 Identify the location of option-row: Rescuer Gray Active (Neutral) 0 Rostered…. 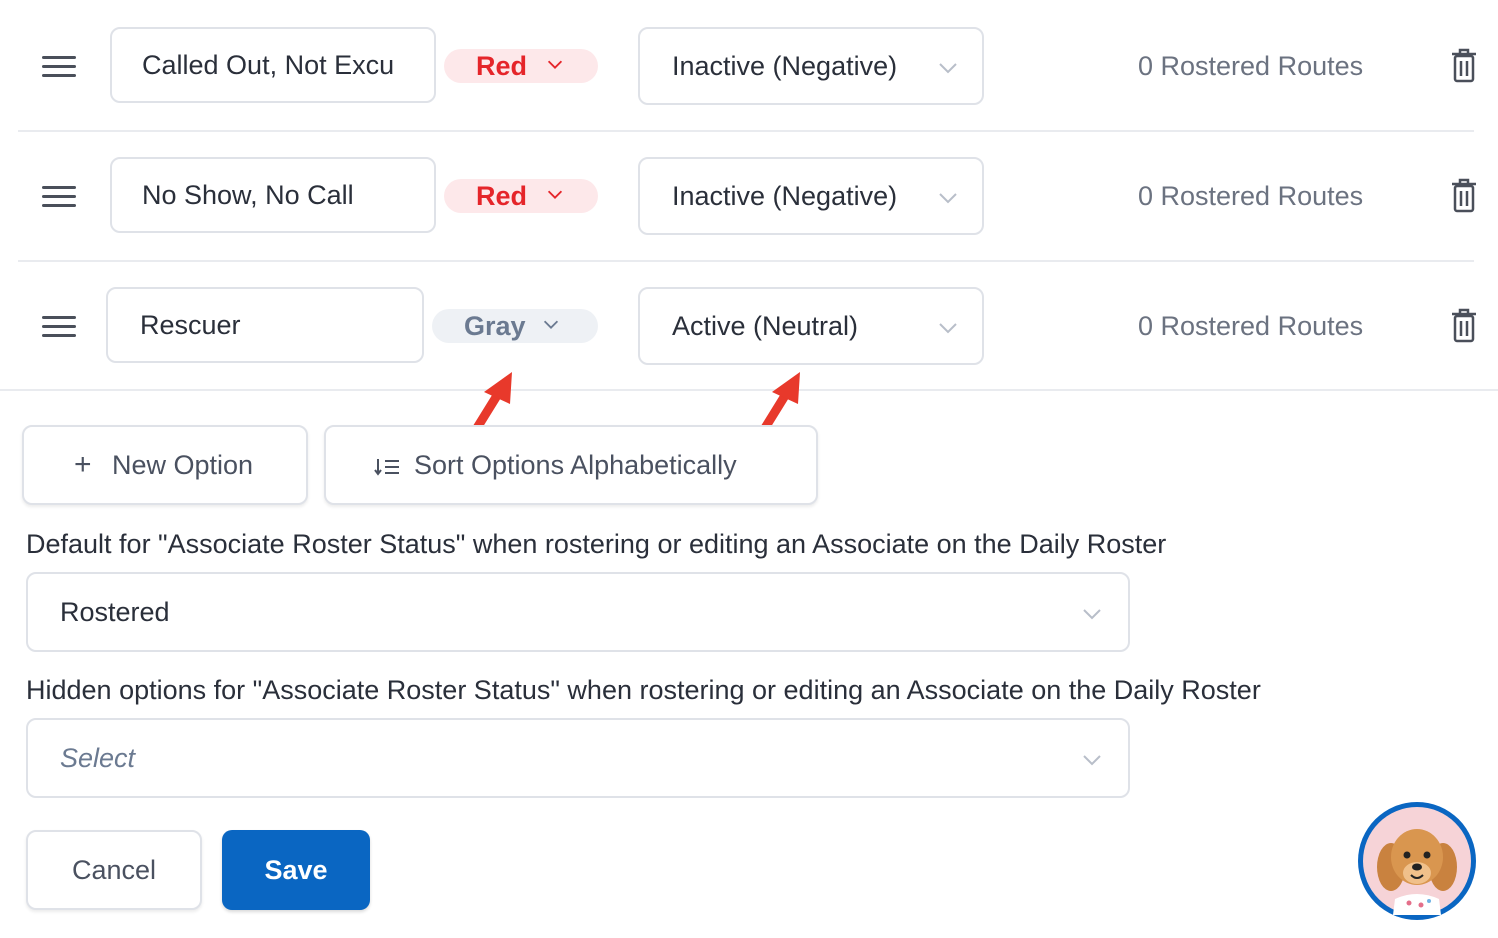
(749, 325).